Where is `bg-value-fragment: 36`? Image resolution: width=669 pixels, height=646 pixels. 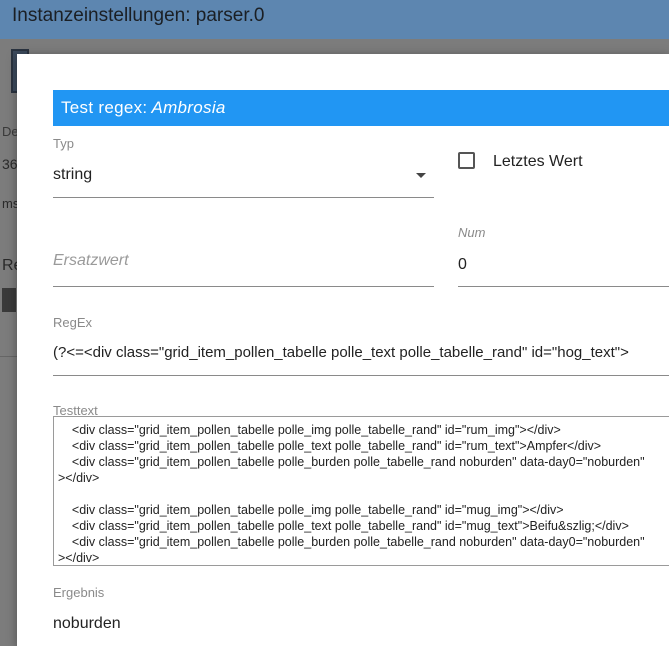
bg-value-fragment: 36 is located at coordinates (10, 164).